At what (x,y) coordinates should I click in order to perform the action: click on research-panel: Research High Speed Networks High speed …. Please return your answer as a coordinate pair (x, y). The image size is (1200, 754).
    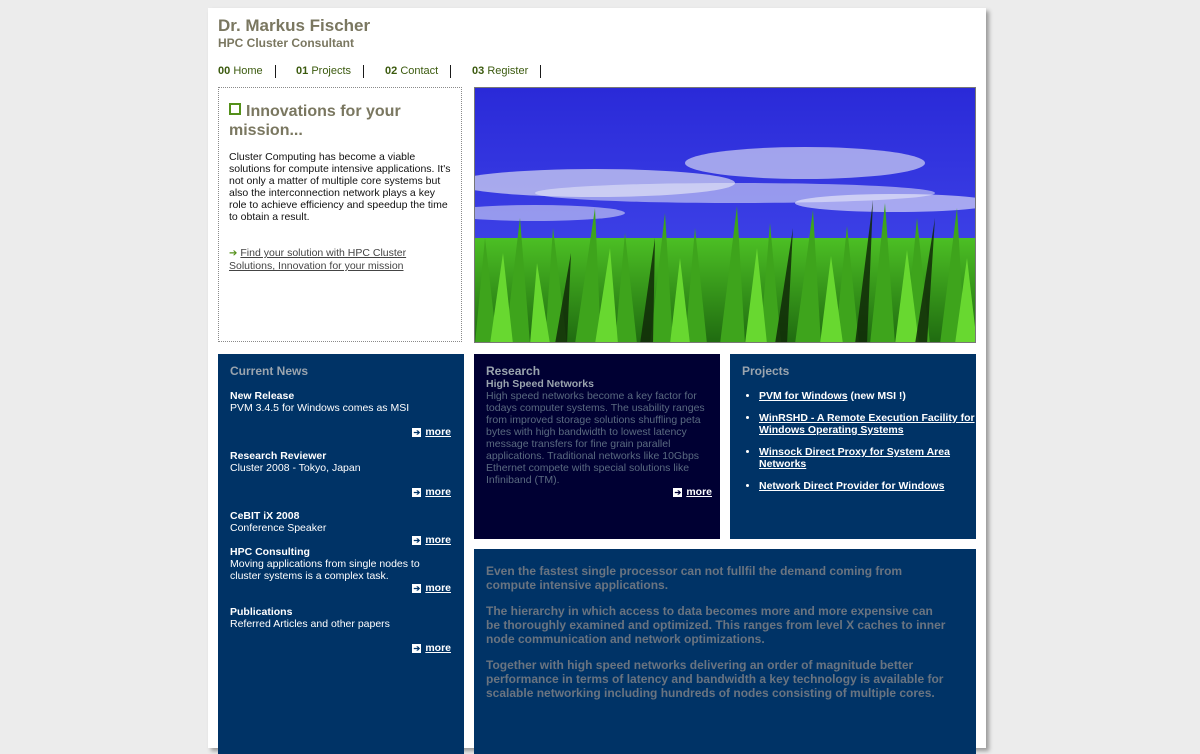
    Looking at the image, I should click on (597, 446).